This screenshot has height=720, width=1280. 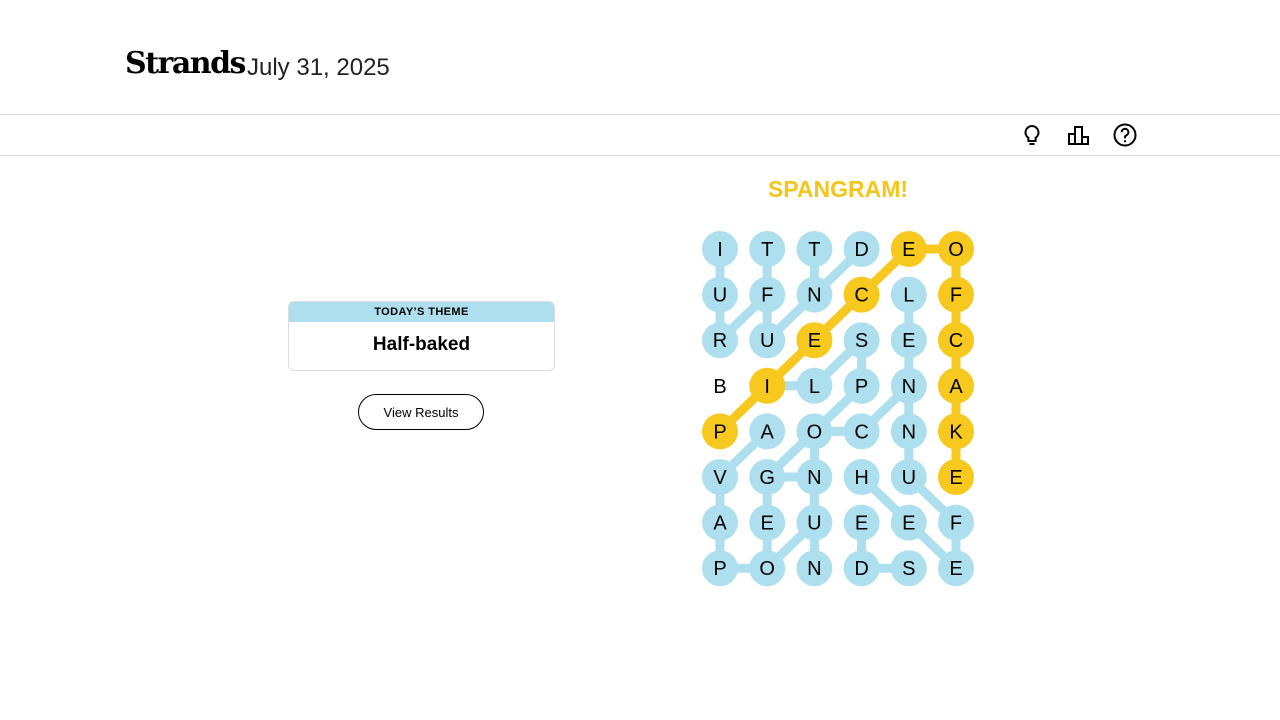 I want to click on letter-tile-label: R, so click(x=720, y=341).